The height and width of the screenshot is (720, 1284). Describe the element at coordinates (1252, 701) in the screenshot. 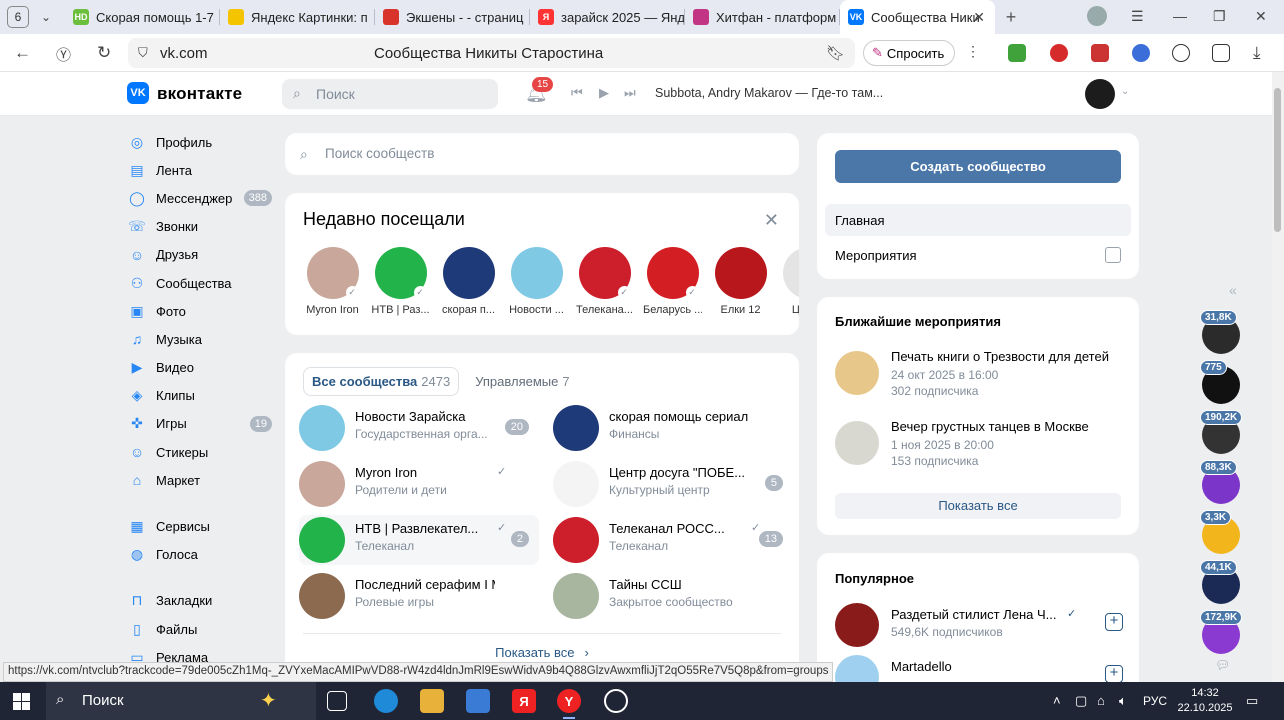

I see `notifications-icon: ▭` at that location.